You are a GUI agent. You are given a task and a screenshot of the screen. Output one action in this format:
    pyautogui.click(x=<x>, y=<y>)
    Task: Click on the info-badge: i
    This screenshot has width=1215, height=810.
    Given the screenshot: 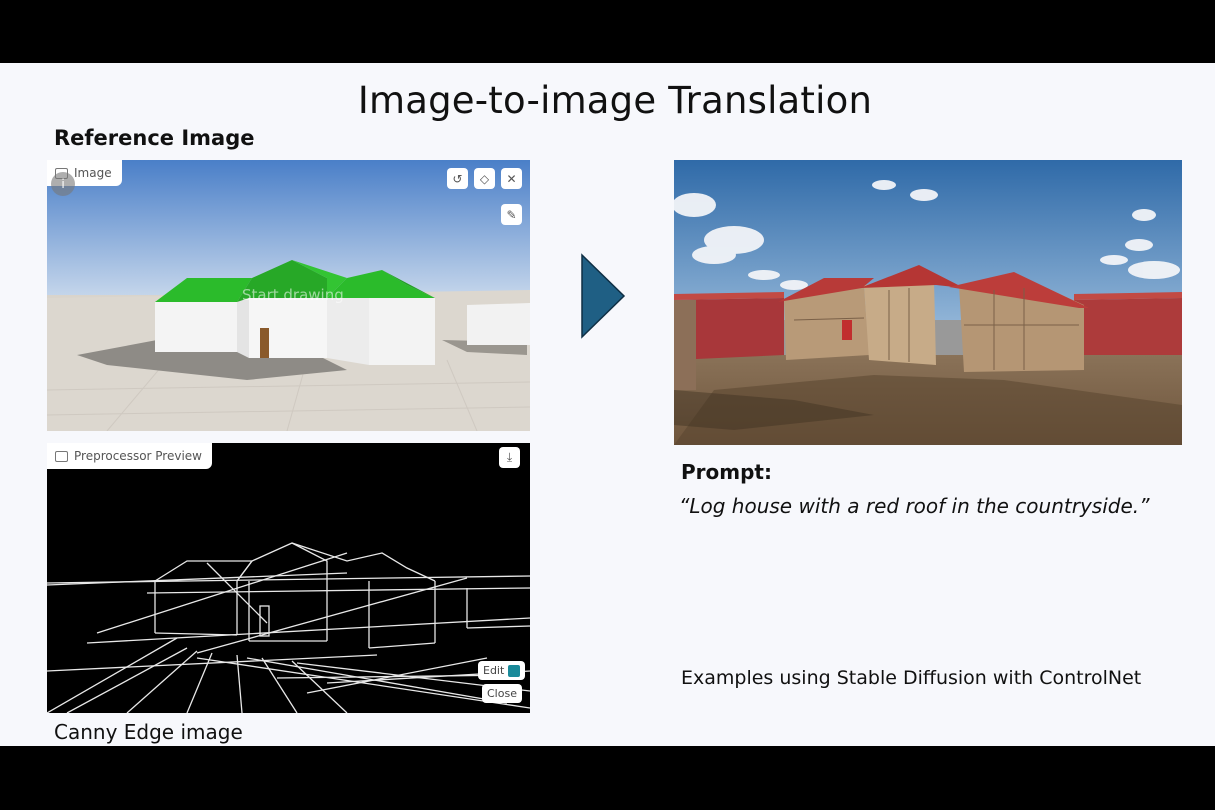 What is the action you would take?
    pyautogui.click(x=63, y=184)
    